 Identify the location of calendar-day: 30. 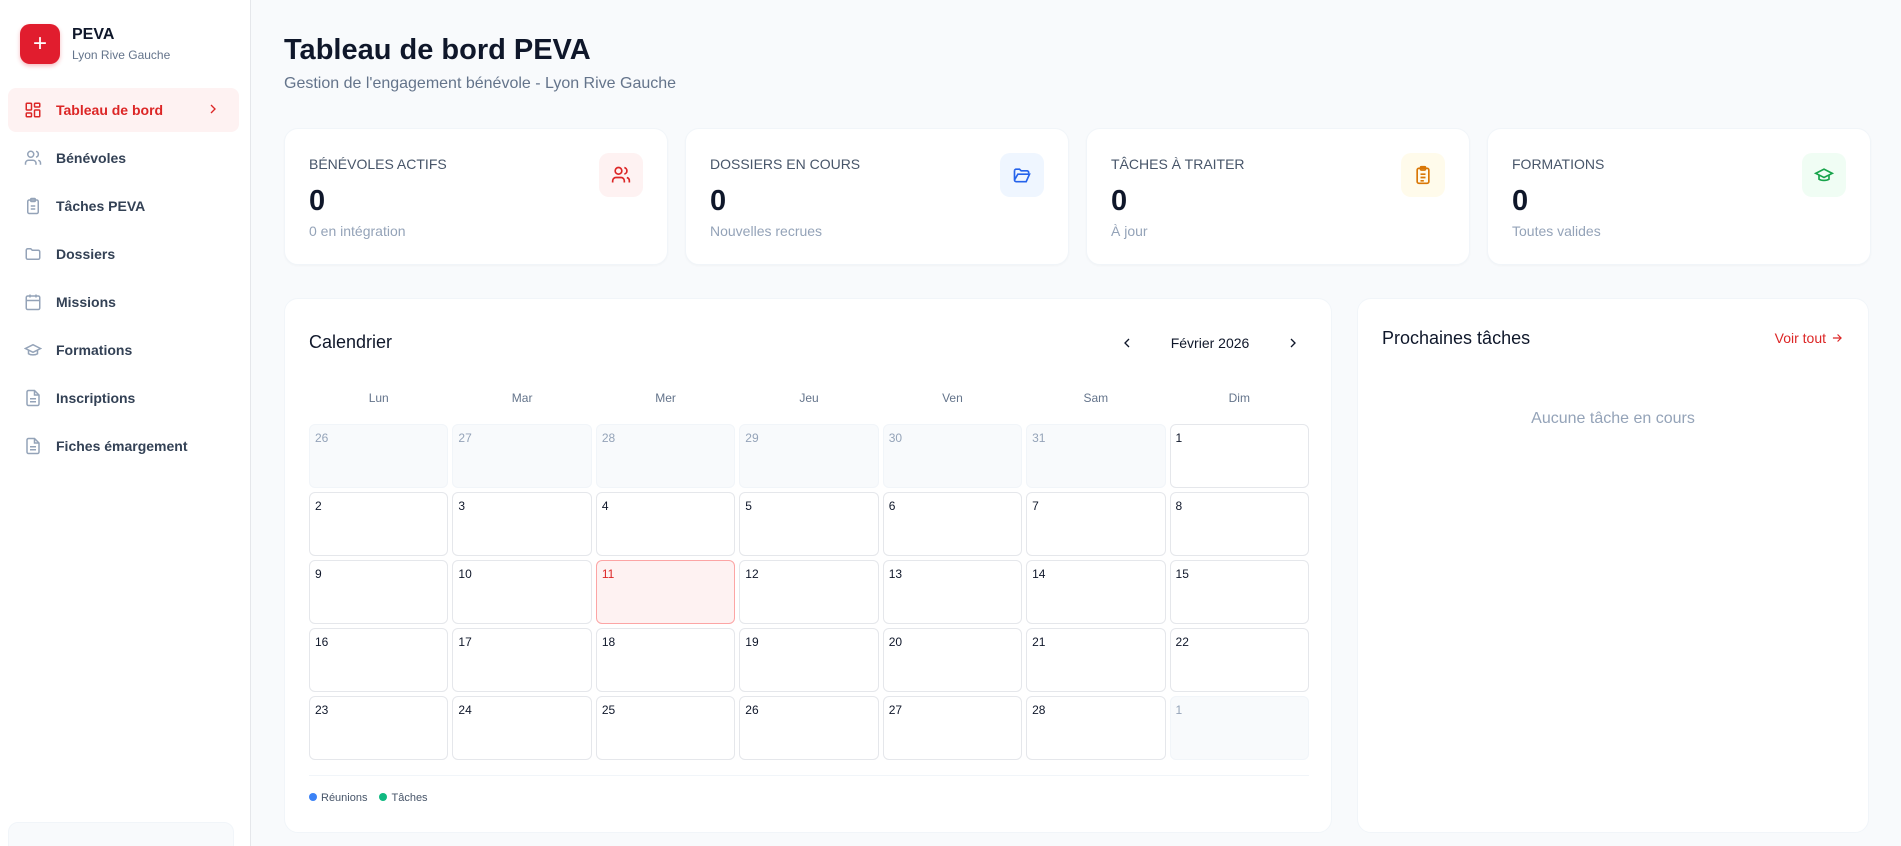
(952, 456).